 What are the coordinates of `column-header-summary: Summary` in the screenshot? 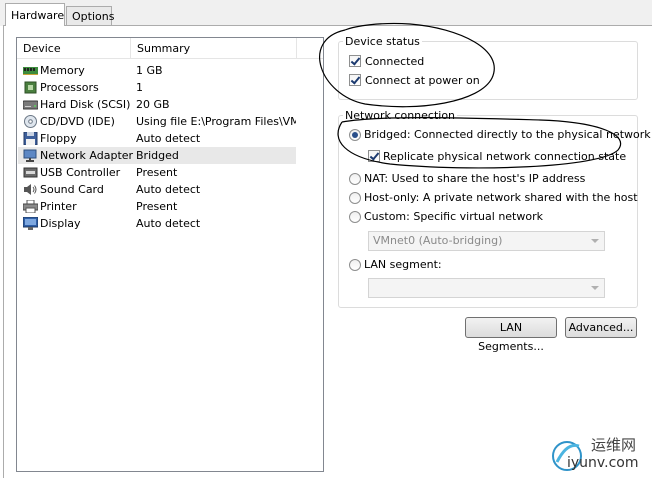 It's located at (214, 48).